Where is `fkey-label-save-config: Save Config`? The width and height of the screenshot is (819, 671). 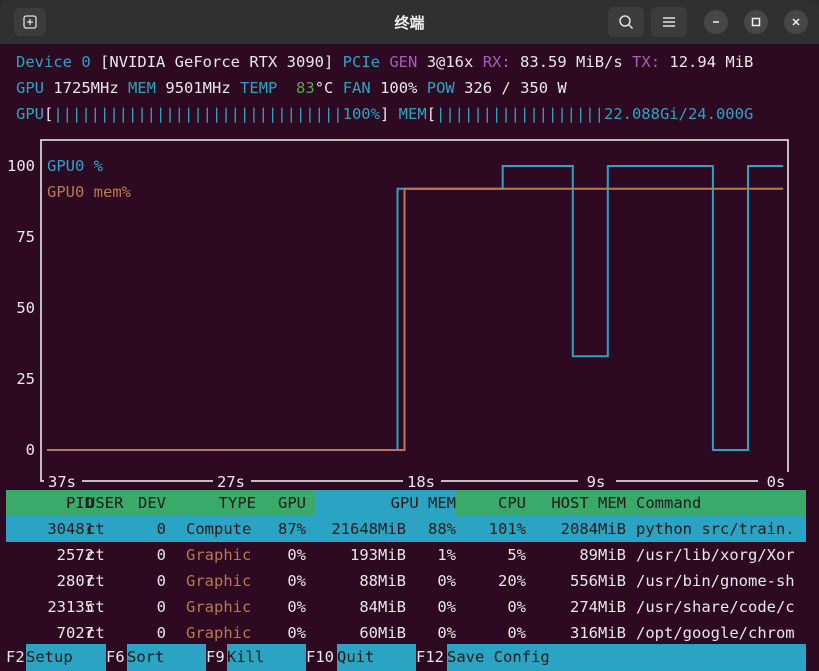
fkey-label-save-config: Save Config is located at coordinates (626, 657).